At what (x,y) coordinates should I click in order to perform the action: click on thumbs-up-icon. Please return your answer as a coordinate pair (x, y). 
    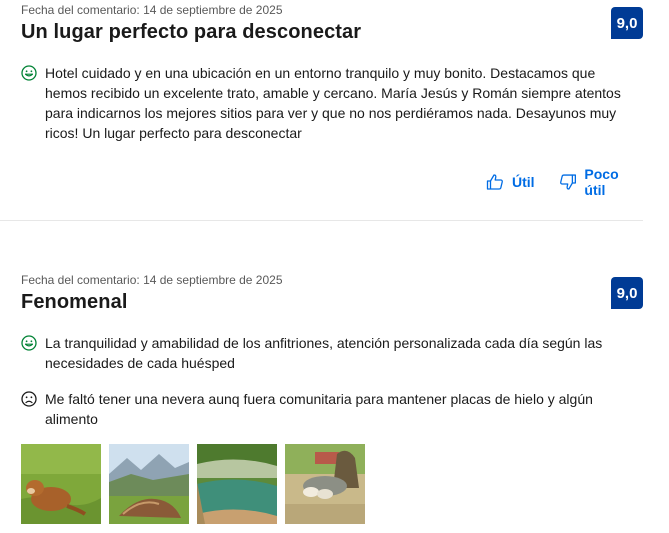
    Looking at the image, I should click on (494, 182).